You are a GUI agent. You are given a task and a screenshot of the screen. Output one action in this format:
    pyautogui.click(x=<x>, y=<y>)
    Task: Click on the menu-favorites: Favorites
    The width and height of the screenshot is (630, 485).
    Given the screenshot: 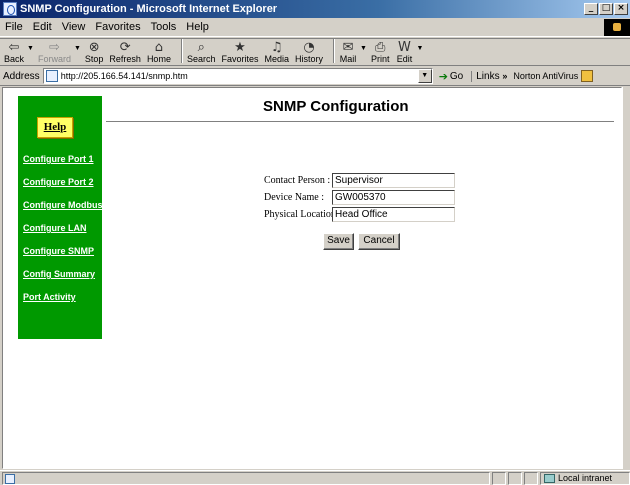 What is the action you would take?
    pyautogui.click(x=117, y=27)
    